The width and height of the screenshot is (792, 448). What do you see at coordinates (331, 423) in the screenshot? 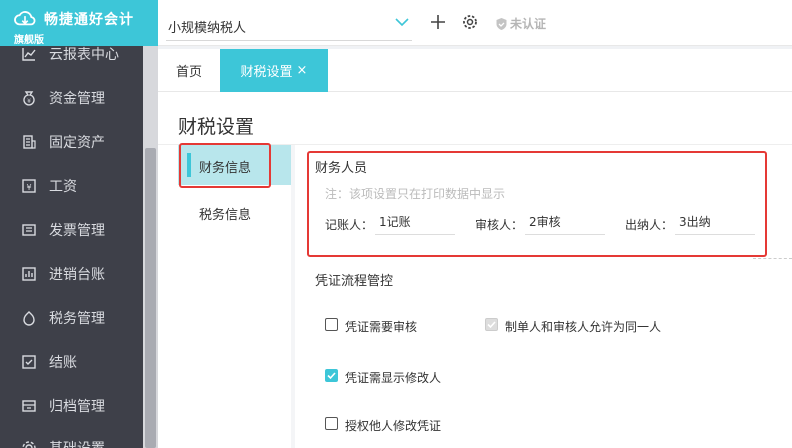
I see `authorize-edit-checkbox` at bounding box center [331, 423].